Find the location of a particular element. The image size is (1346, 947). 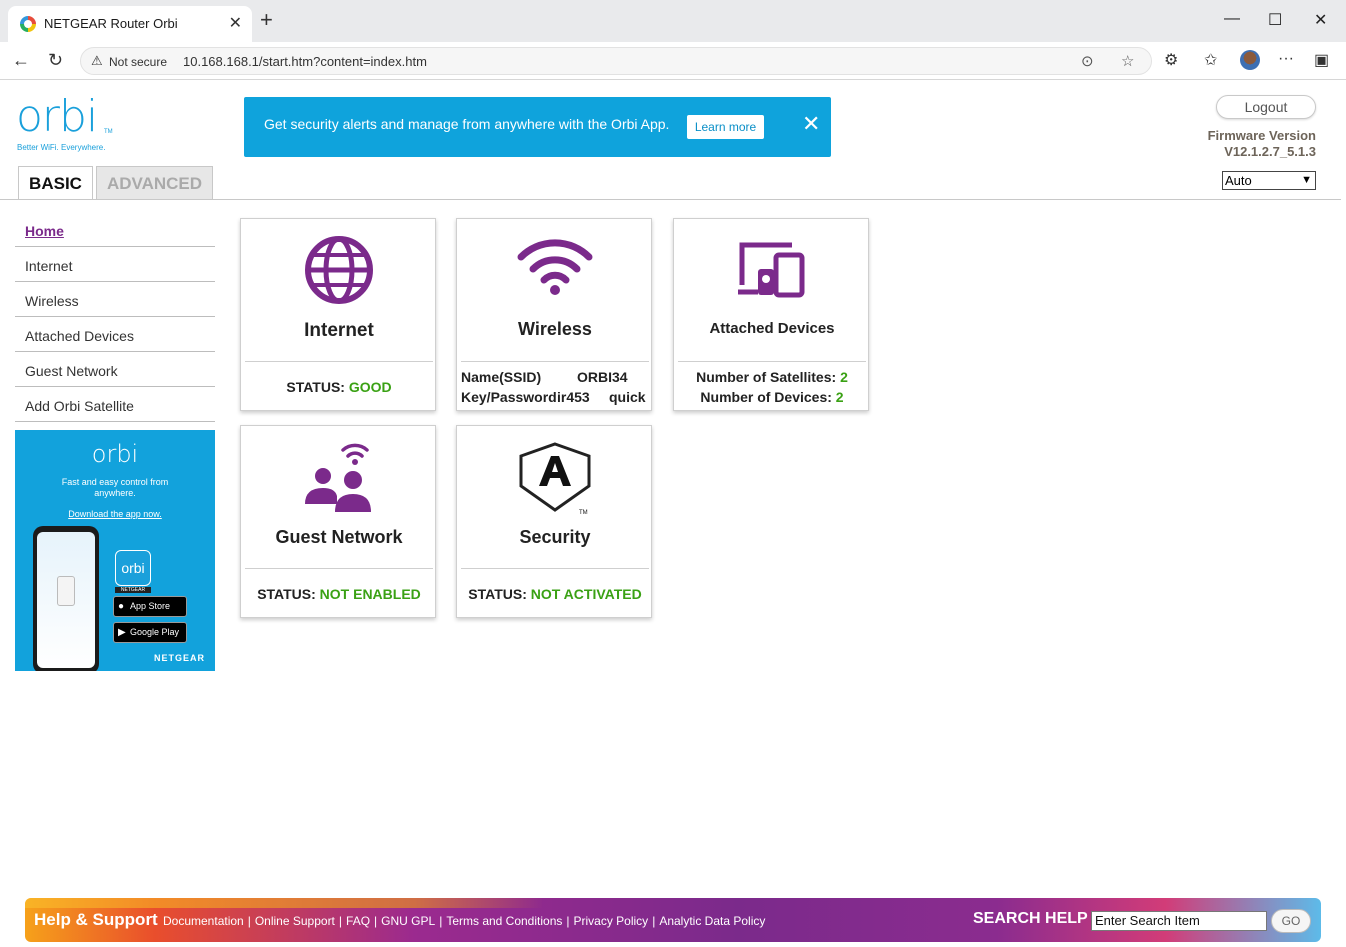

phone-screen is located at coordinates (66, 600).